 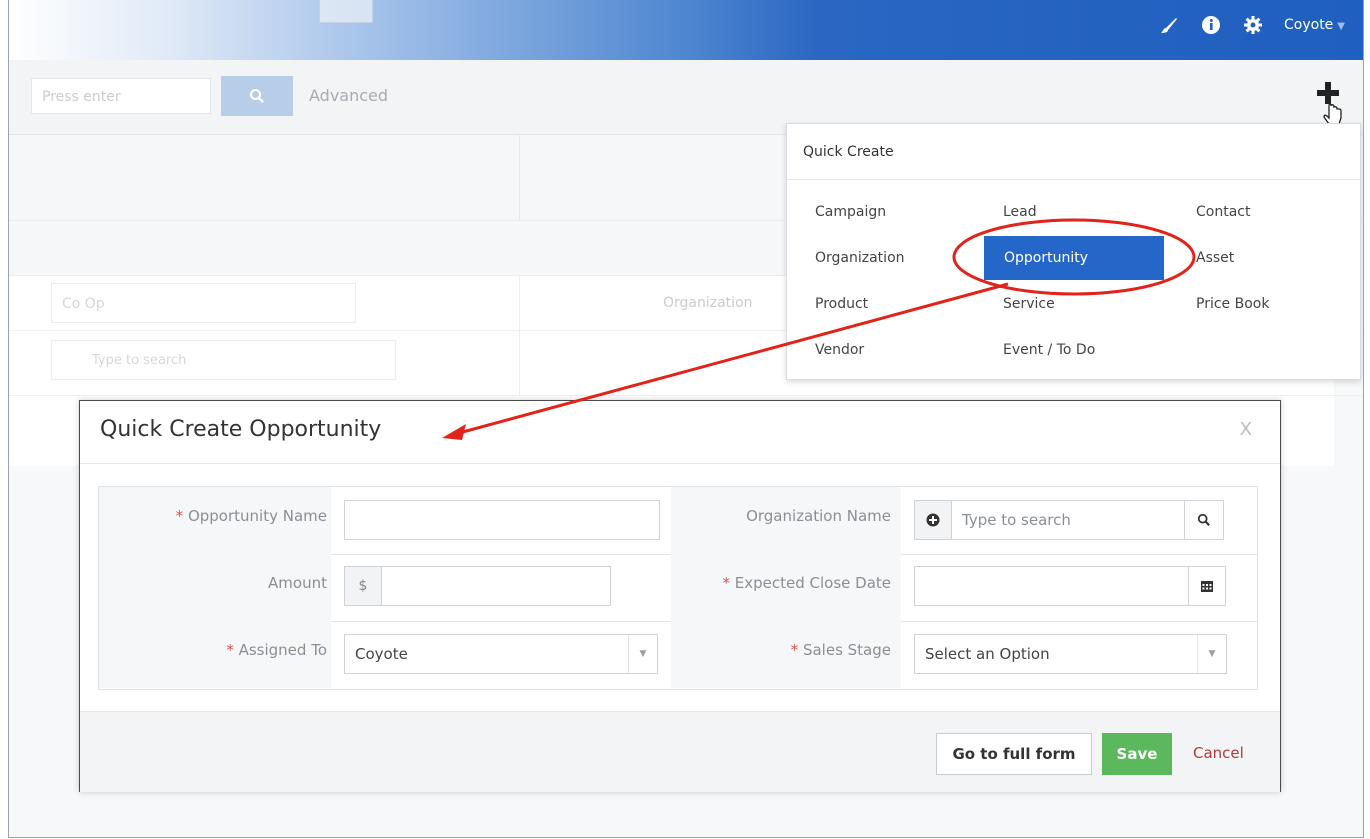 I want to click on organization-search-button, so click(x=1204, y=520).